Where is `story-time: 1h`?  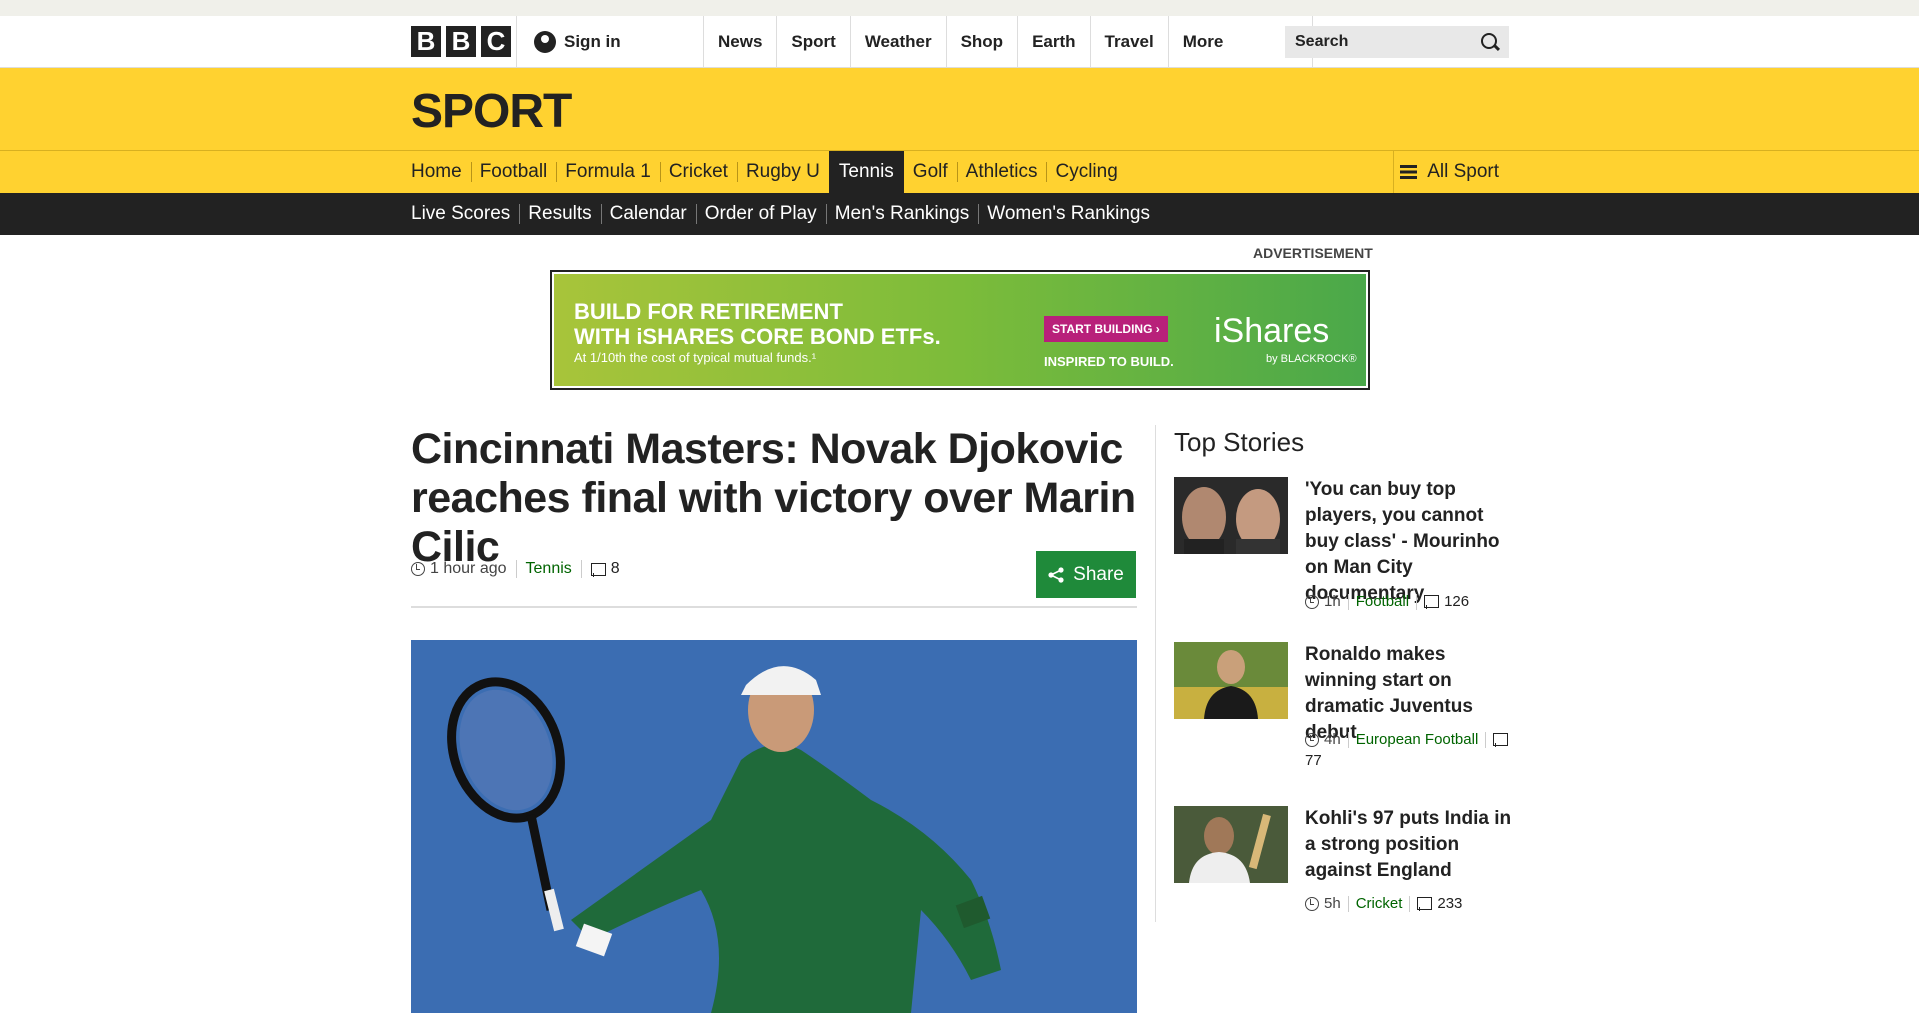
story-time: 1h is located at coordinates (1332, 601).